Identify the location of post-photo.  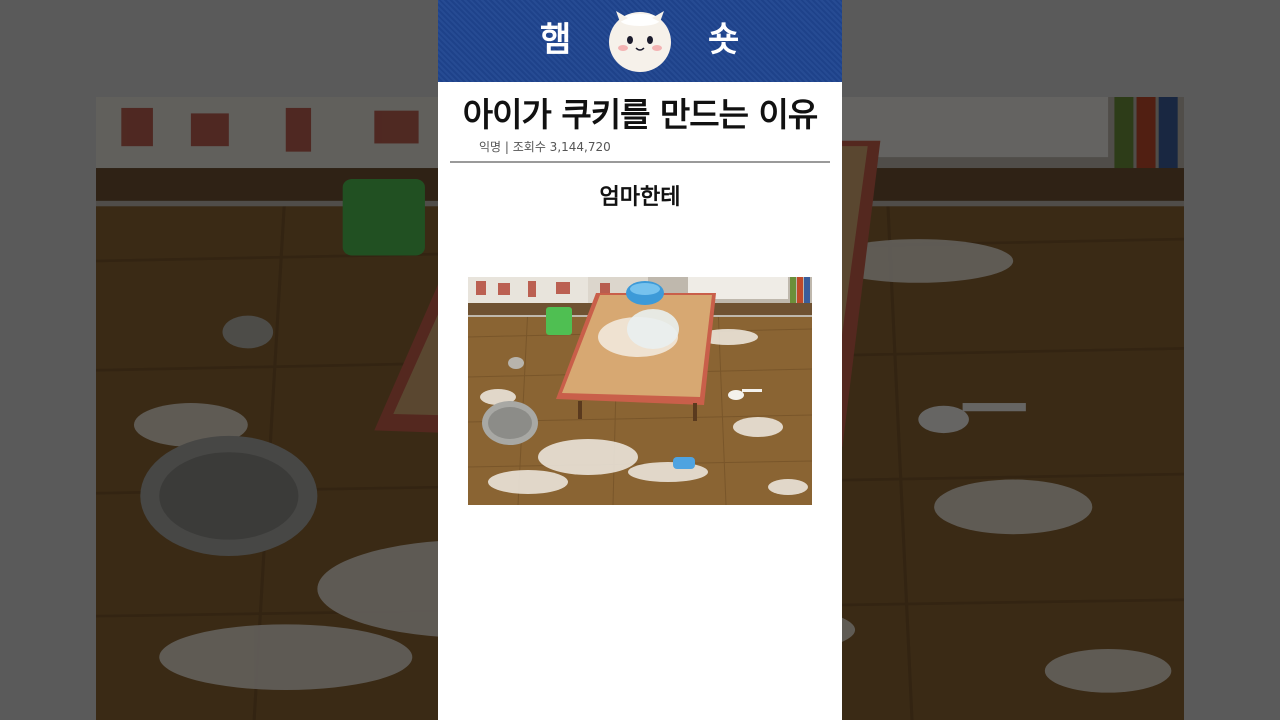
(640, 391).